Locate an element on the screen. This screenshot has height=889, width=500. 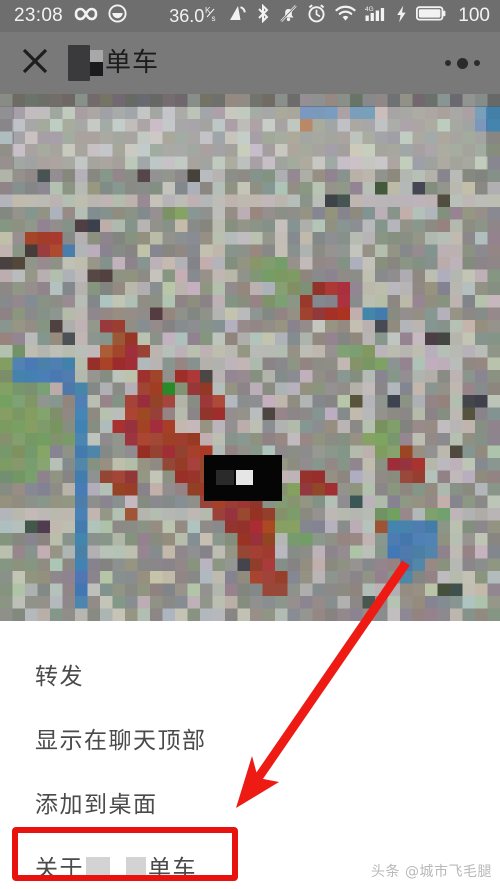
network-speed-unit: K s is located at coordinates (211, 15).